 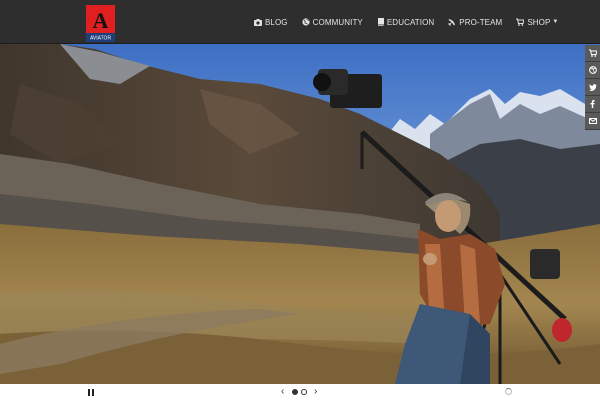 I want to click on nav-education: EDUCATION, so click(x=405, y=22).